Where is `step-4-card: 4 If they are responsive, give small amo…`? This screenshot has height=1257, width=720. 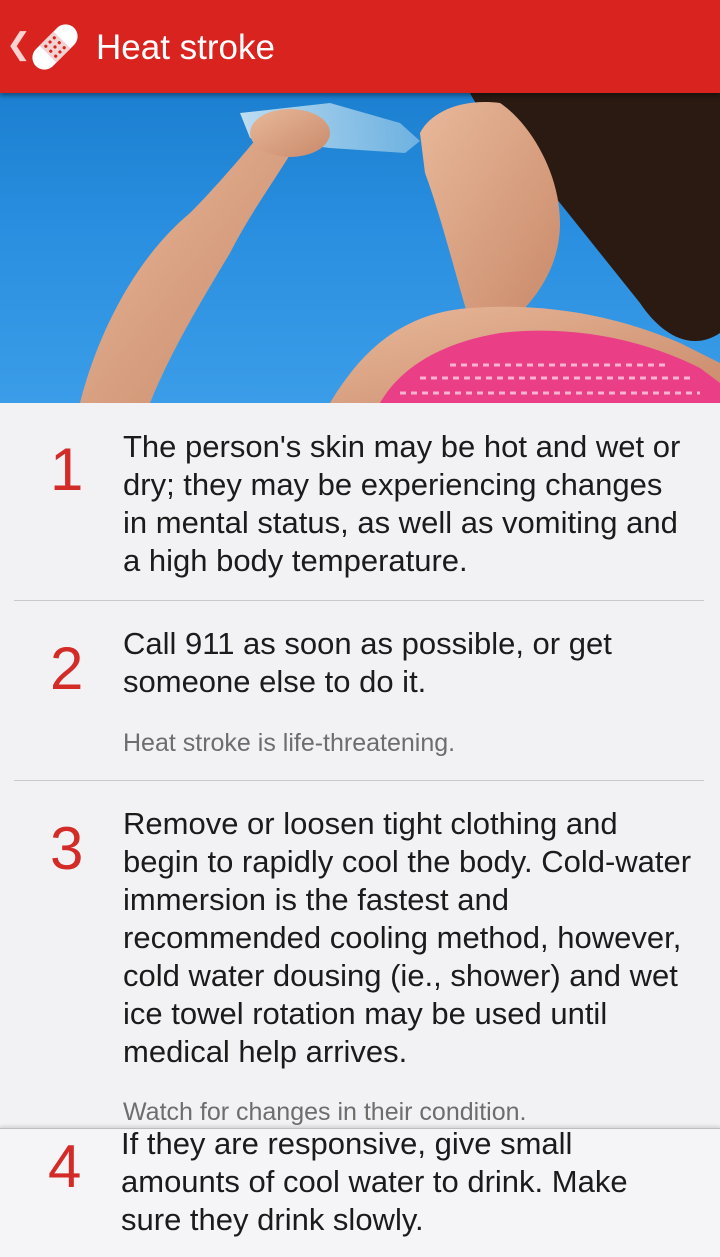
step-4-card: 4 If they are responsive, give small amo… is located at coordinates (360, 1191).